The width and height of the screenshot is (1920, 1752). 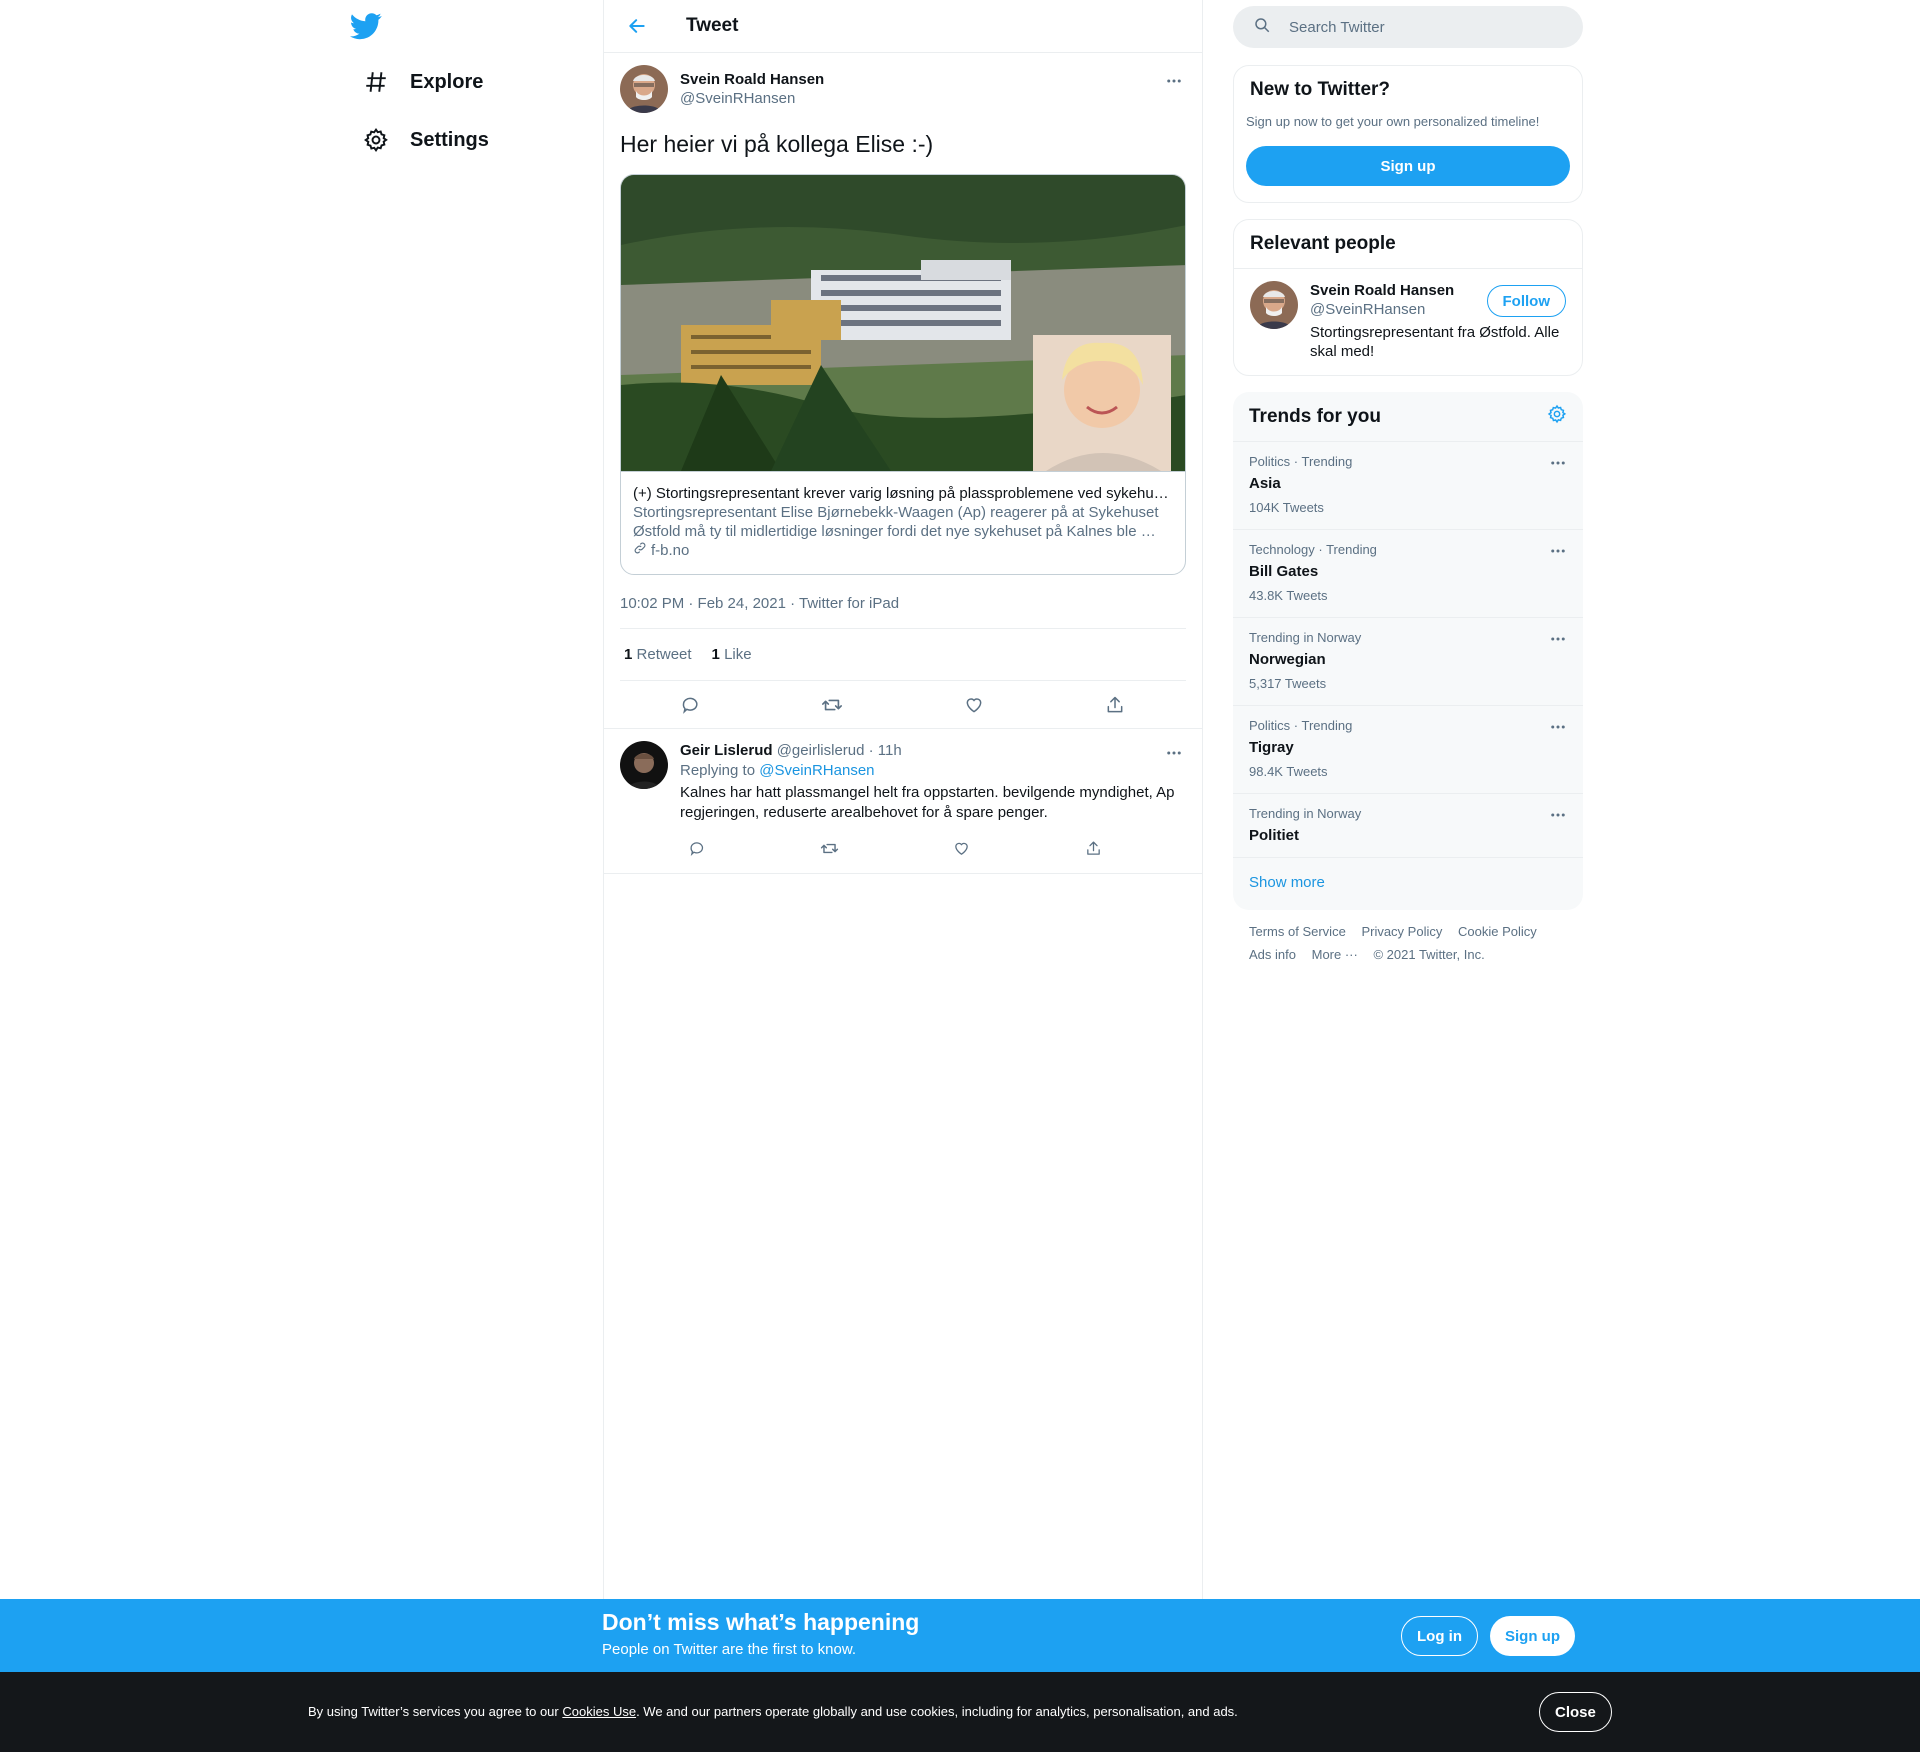 I want to click on close-button: Close, so click(x=1575, y=1712).